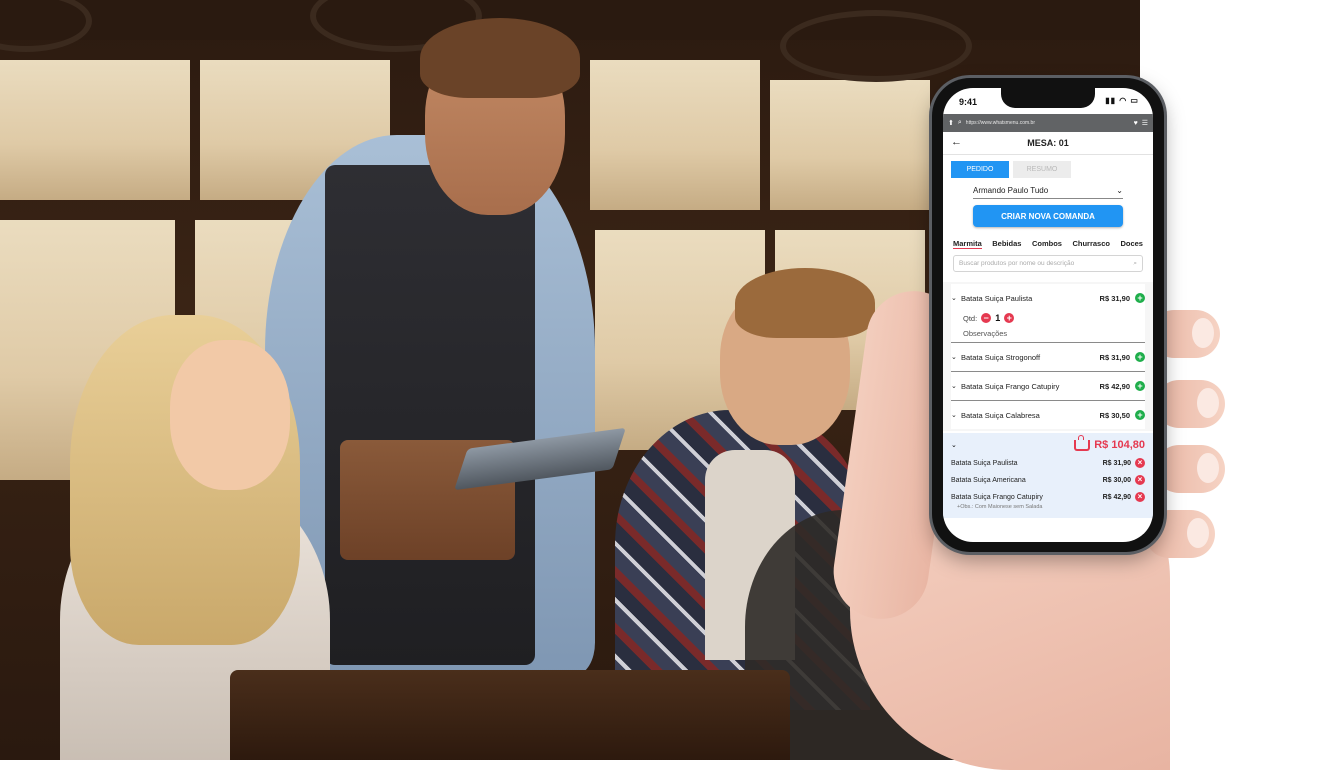 The image size is (1318, 770). Describe the element at coordinates (1017, 263) in the screenshot. I see `search-placeholder: Buscar produtos por nome ou descrição` at that location.